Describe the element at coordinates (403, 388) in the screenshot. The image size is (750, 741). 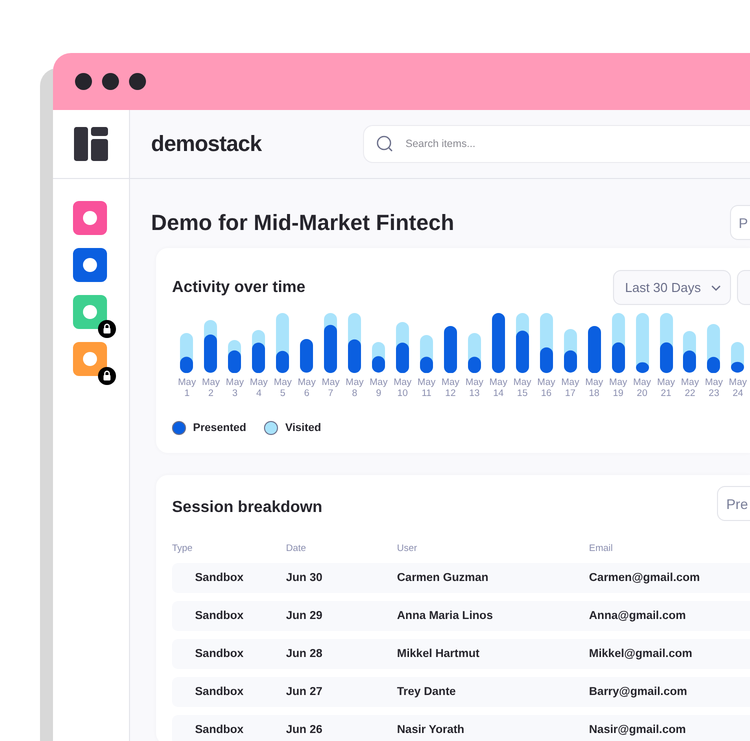
I see `axis-label: May 10` at that location.